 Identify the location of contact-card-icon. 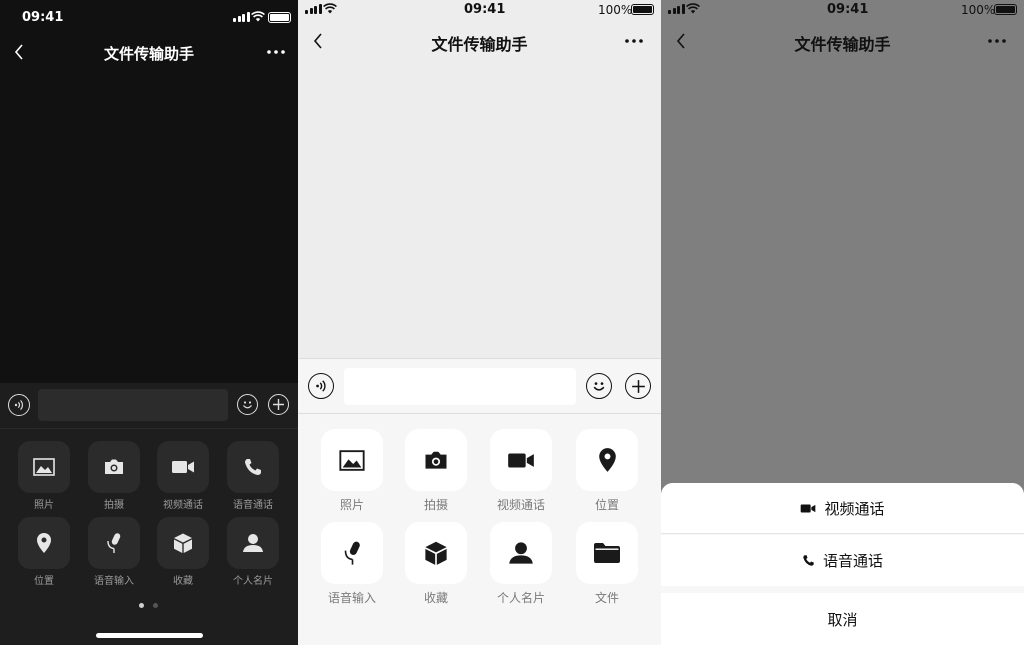
(253, 543).